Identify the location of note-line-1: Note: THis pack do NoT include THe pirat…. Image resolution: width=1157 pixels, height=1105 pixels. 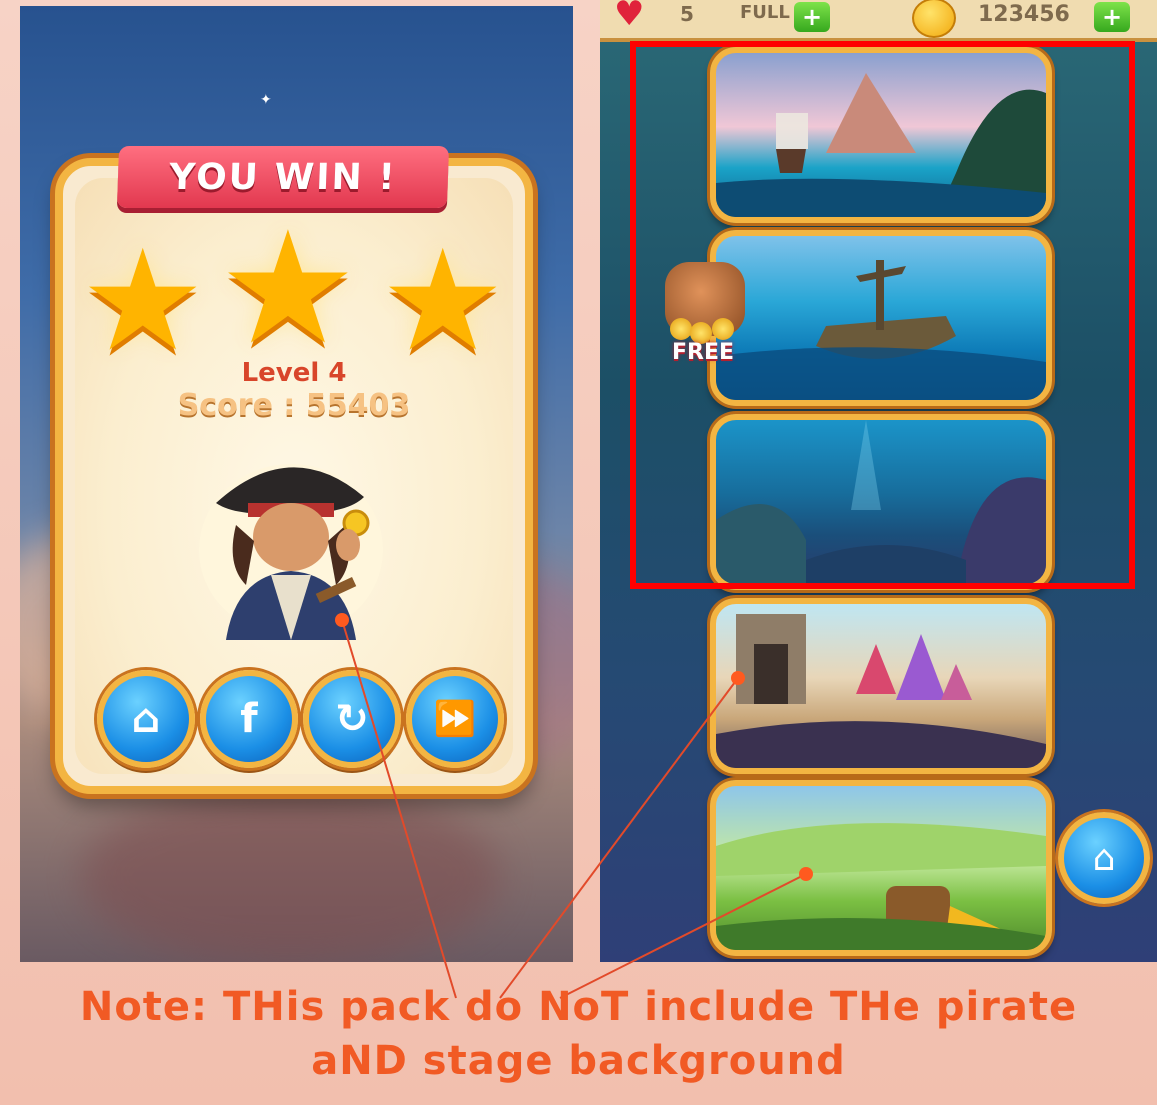
(578, 1007).